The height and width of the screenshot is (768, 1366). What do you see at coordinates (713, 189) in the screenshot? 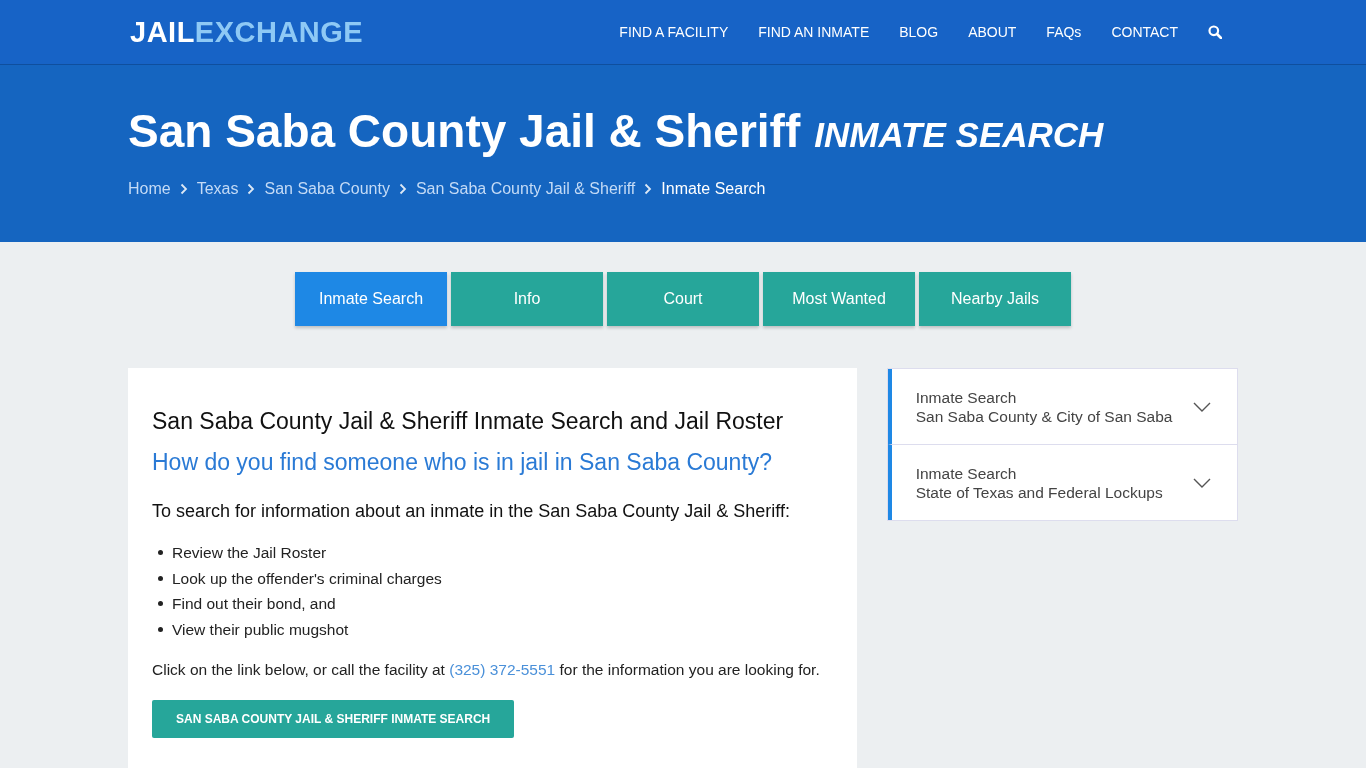
I see `breadcrumb-link: Inmate Search` at bounding box center [713, 189].